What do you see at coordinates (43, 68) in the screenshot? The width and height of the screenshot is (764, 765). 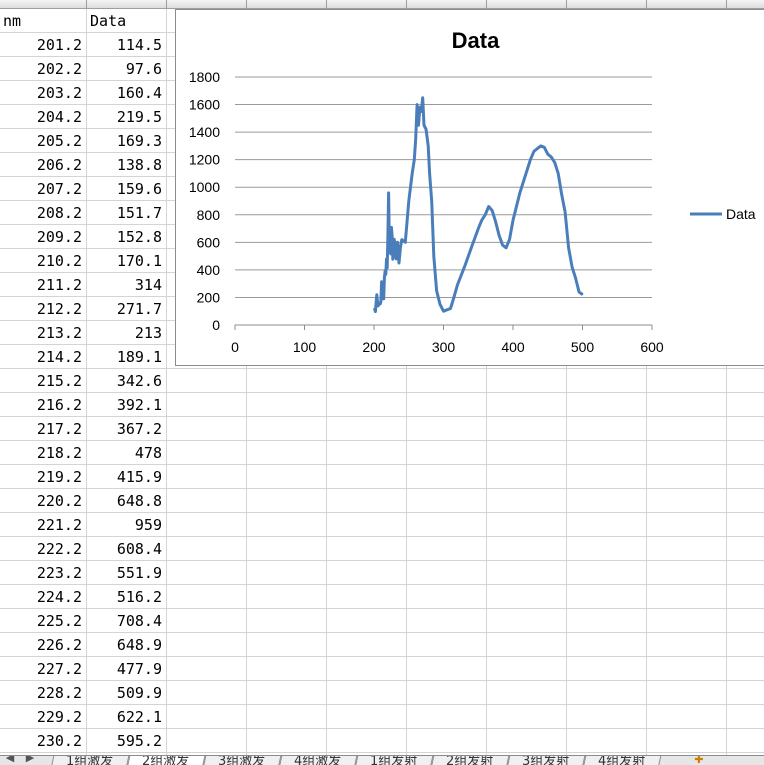 I see `cell-nm: 202.2` at bounding box center [43, 68].